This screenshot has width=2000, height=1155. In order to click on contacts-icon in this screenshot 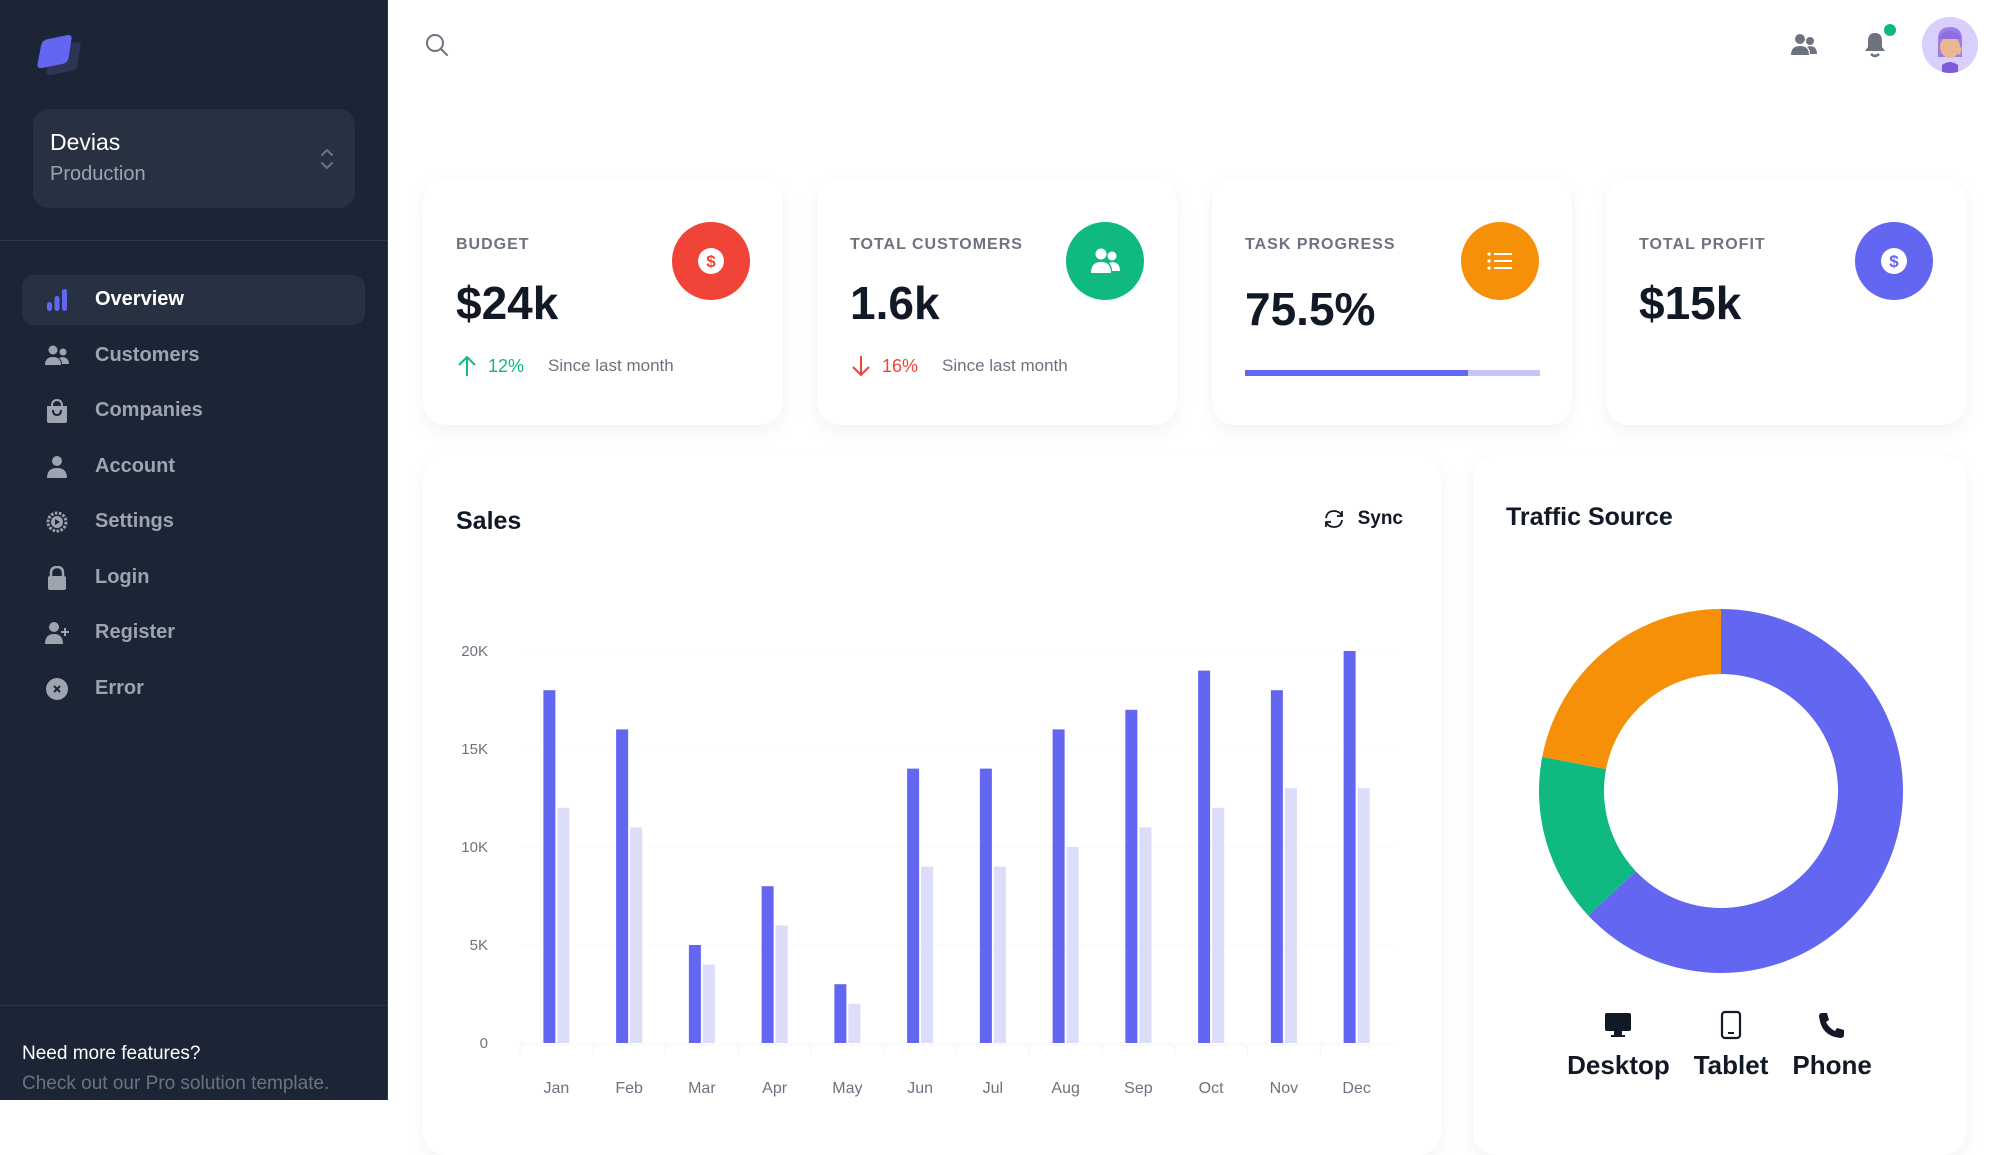, I will do `click(1804, 45)`.